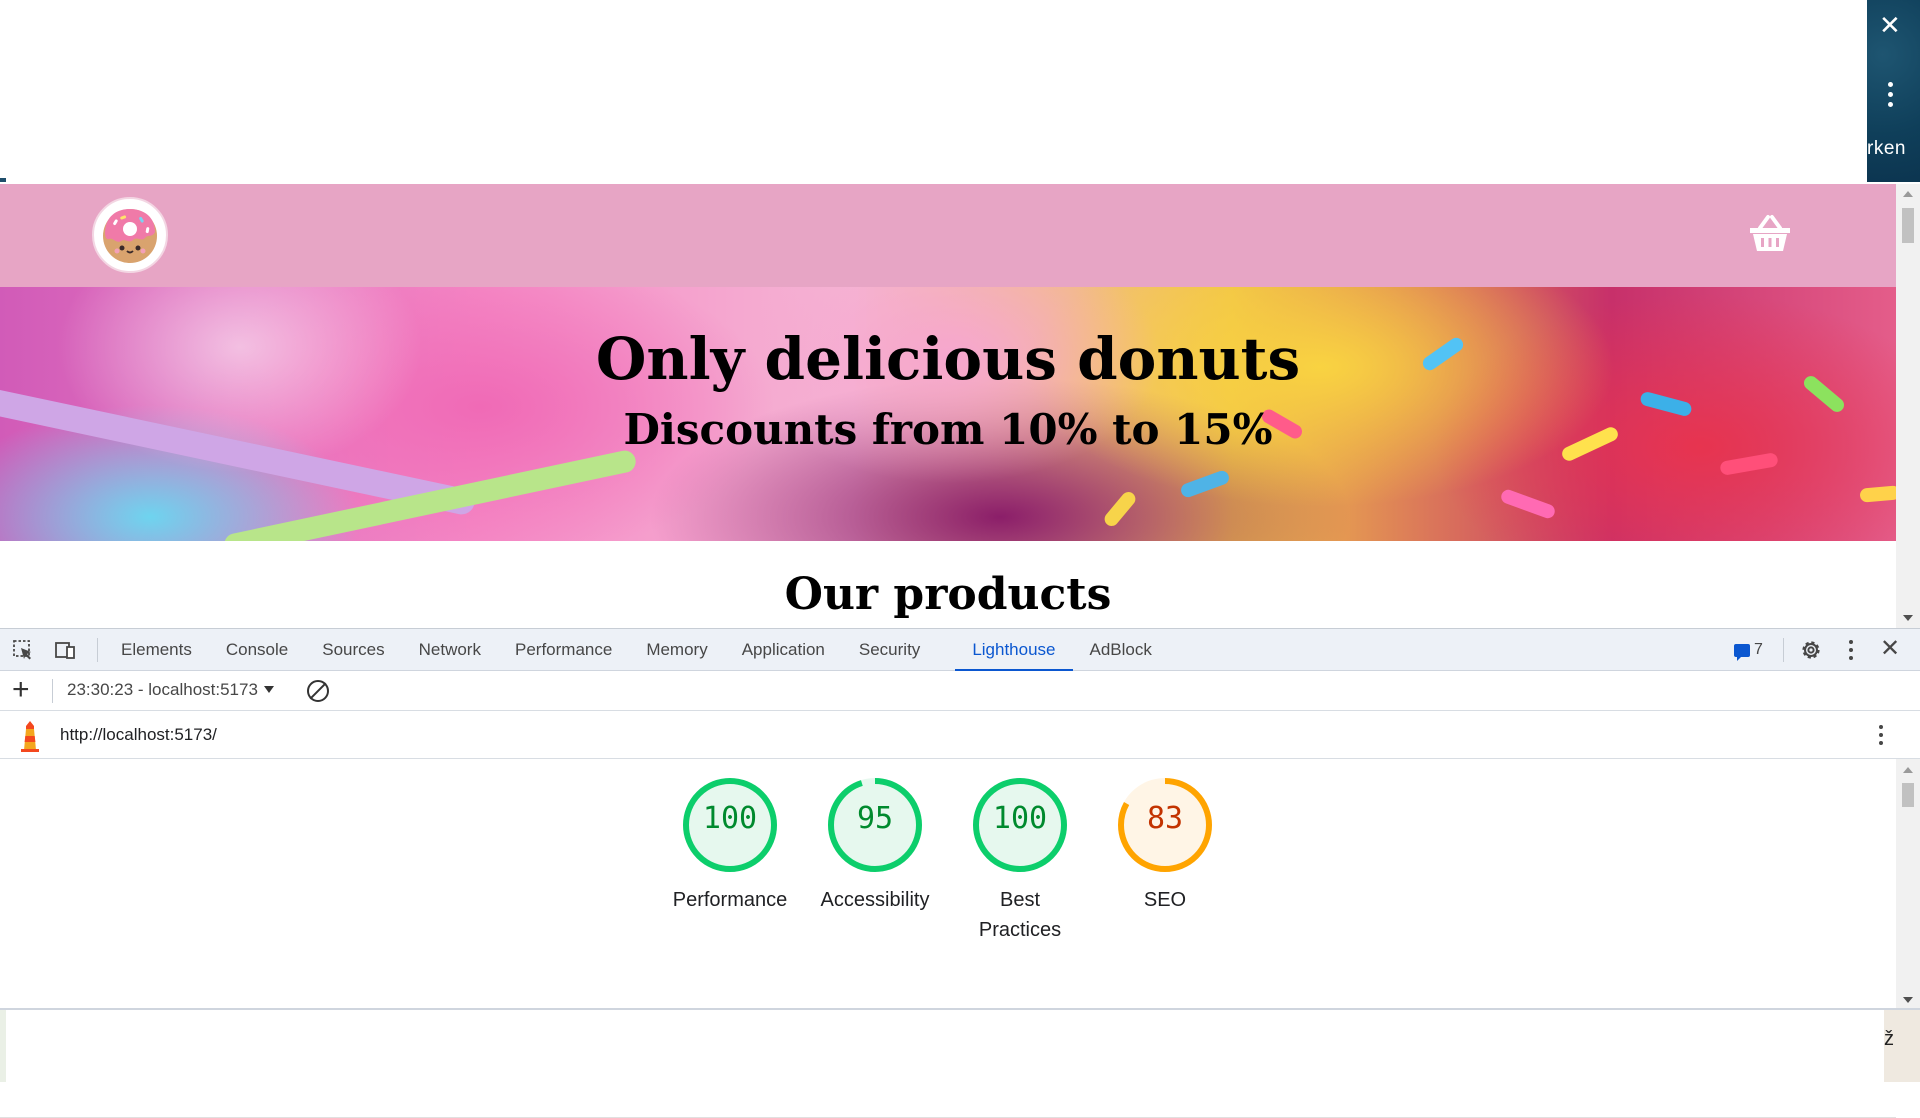 This screenshot has width=1920, height=1118. Describe the element at coordinates (1742, 652) in the screenshot. I see `issues-icon` at that location.